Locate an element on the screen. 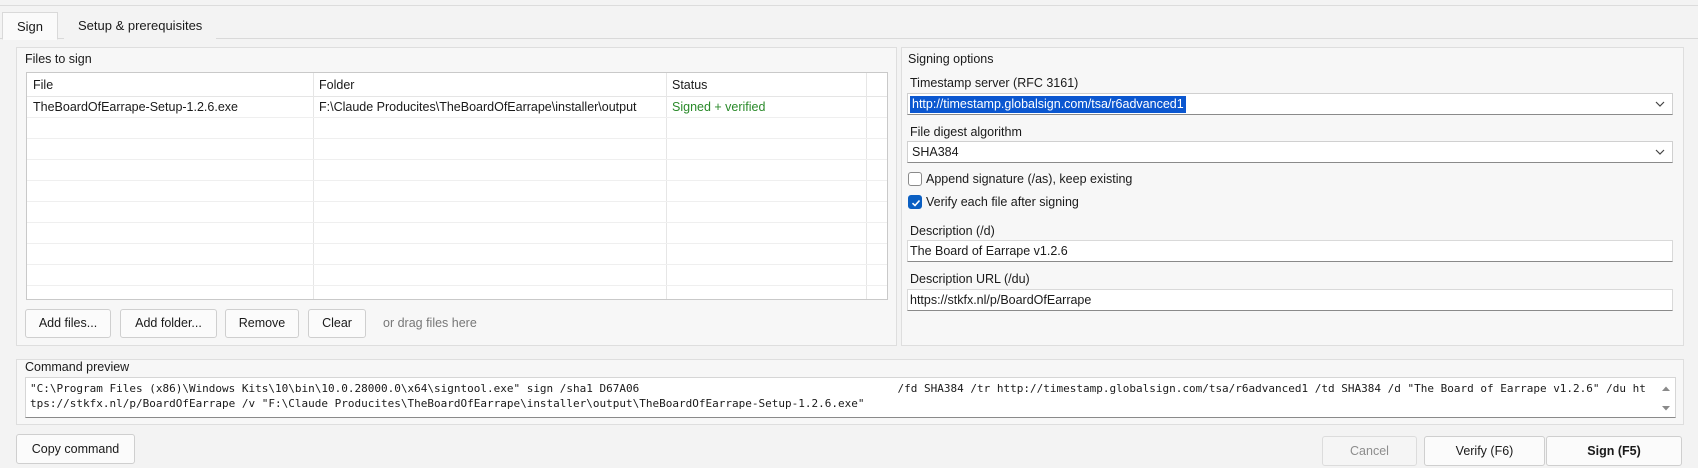 The width and height of the screenshot is (1698, 468). verify-button: Verify (F6) is located at coordinates (1484, 451).